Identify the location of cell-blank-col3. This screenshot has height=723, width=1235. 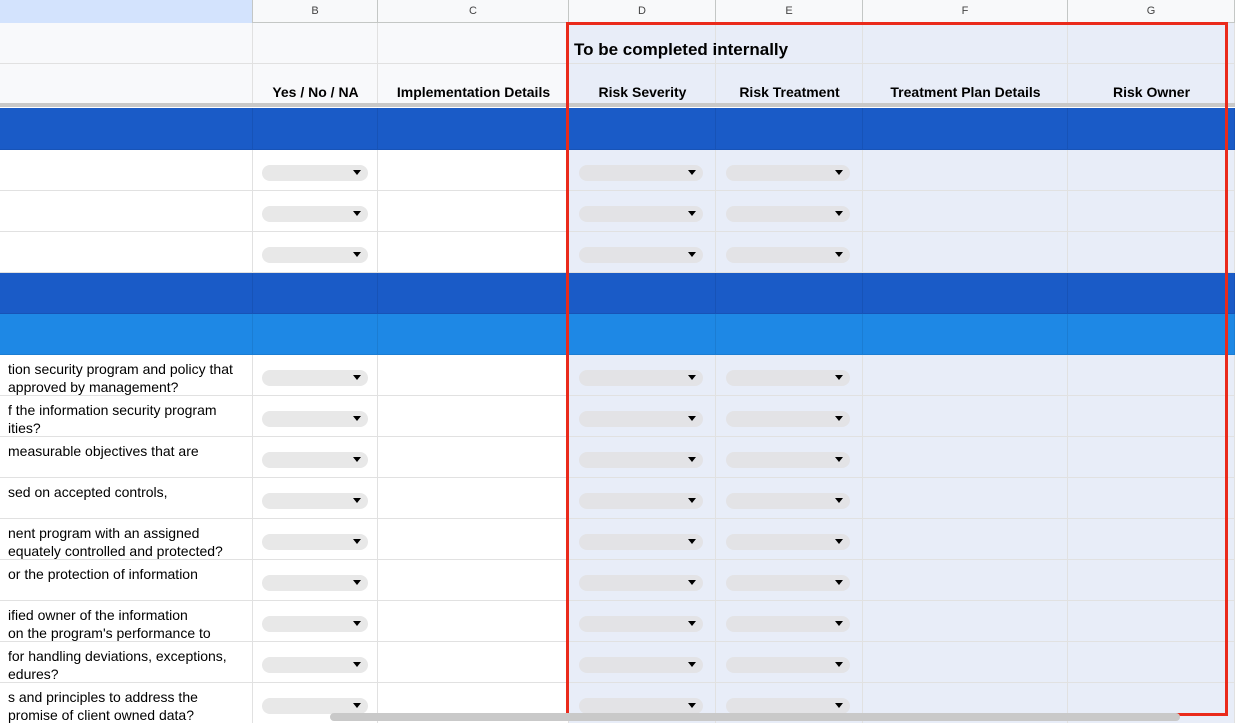
(642, 170).